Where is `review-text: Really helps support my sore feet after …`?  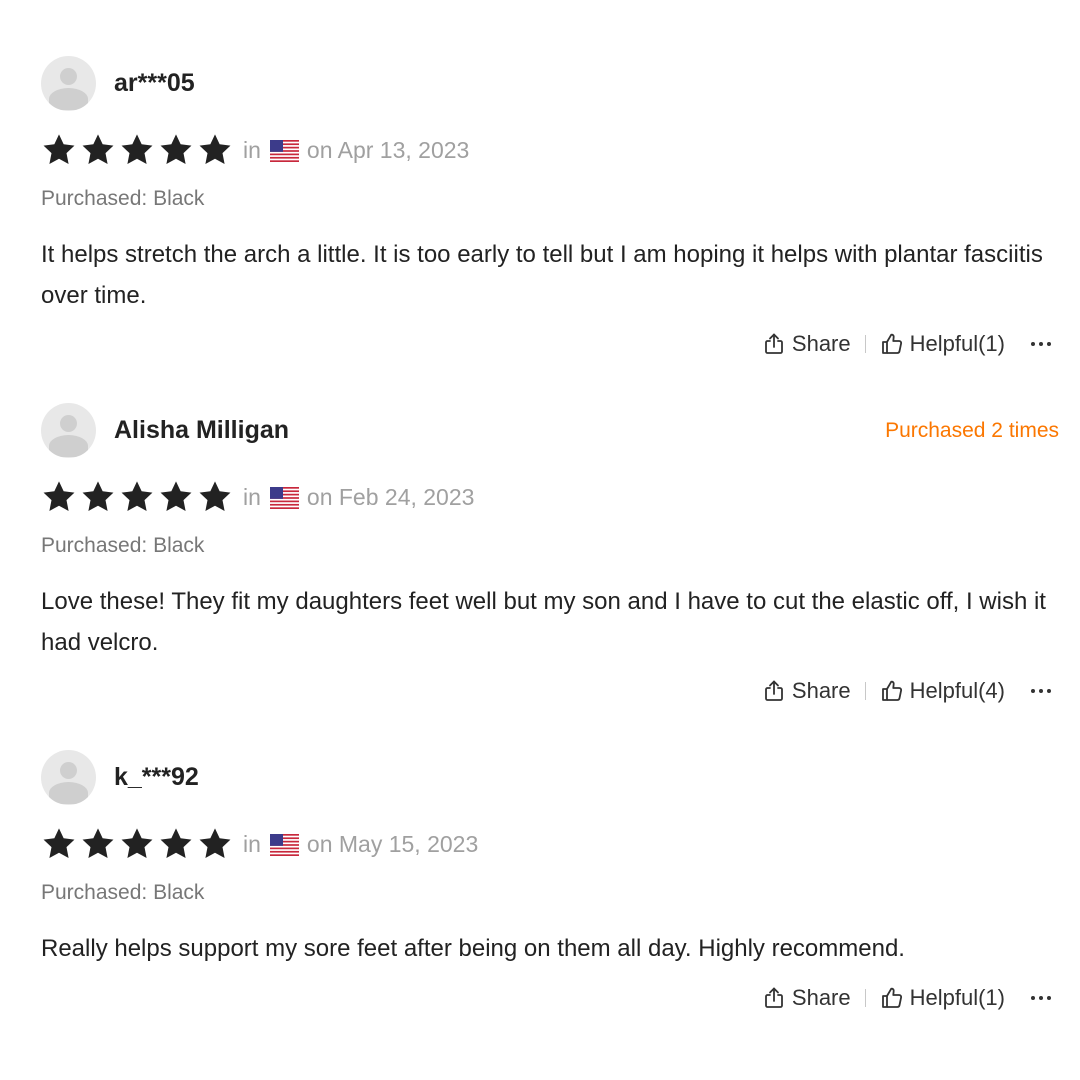 review-text: Really helps support my sore feet after … is located at coordinates (473, 948).